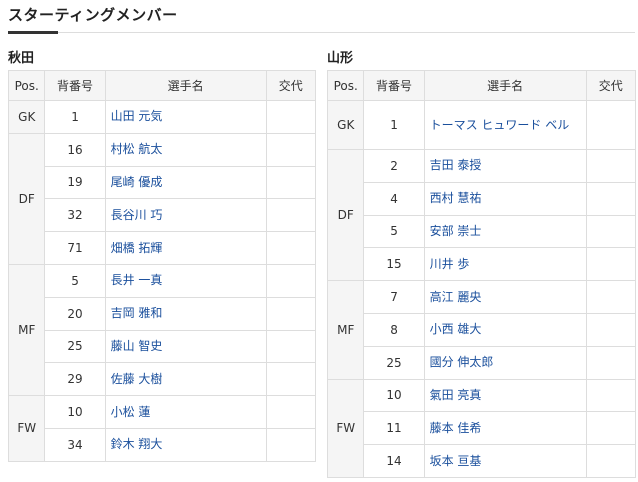 The height and width of the screenshot is (482, 638). I want to click on player-link: 氣田 亮真, so click(505, 395).